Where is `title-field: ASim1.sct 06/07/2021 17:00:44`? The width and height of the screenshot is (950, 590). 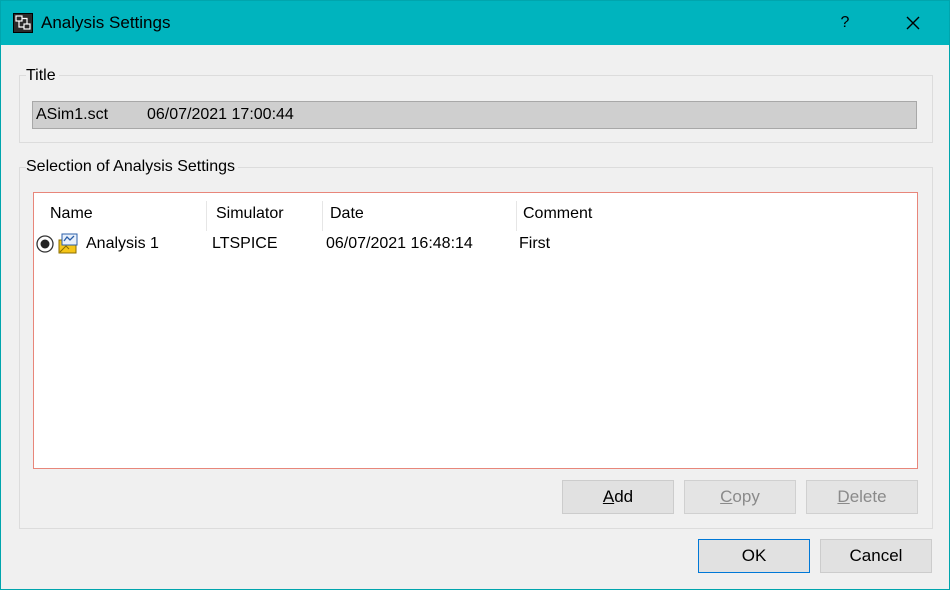
title-field: ASim1.sct 06/07/2021 17:00:44 is located at coordinates (474, 115).